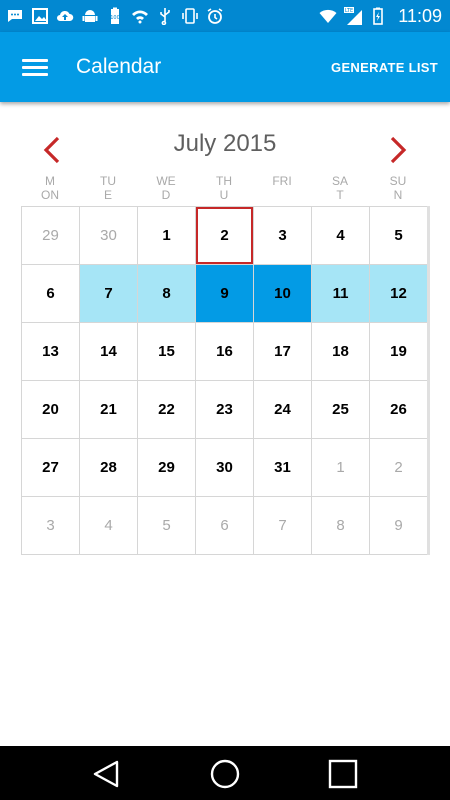 Image resolution: width=450 pixels, height=800 pixels. I want to click on adjacent-month-day-cell: 30, so click(109, 236).